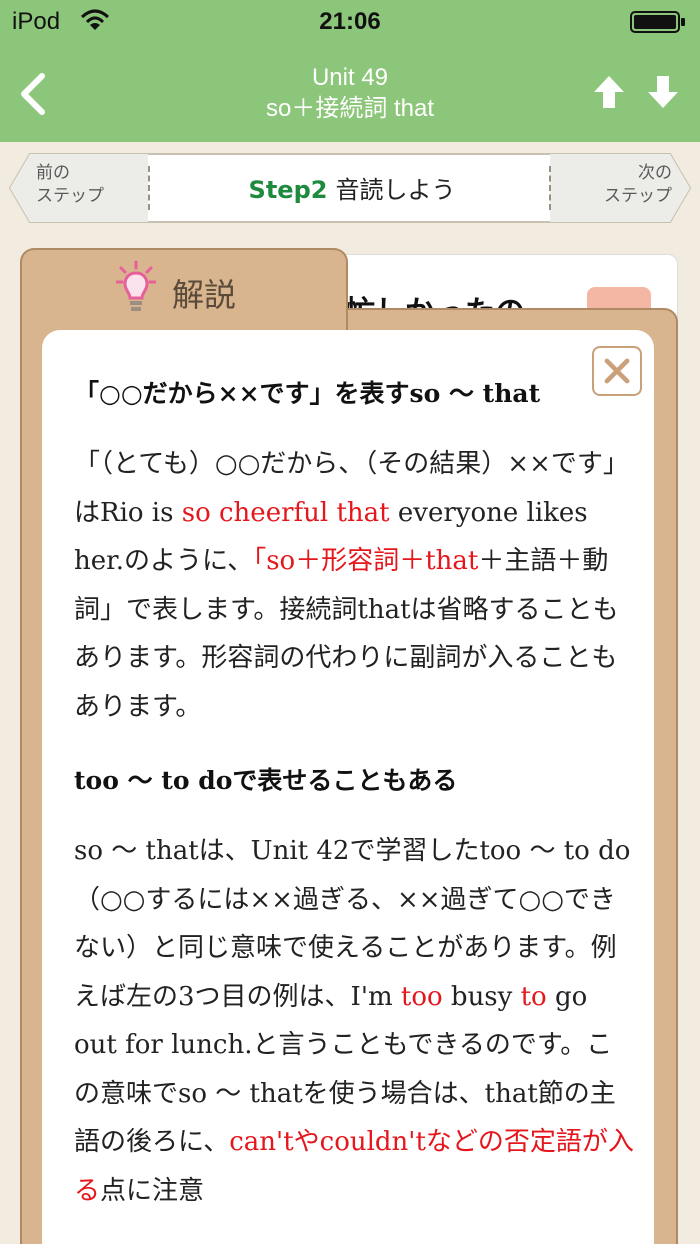  Describe the element at coordinates (533, 996) in the screenshot. I see `highlight-text: to` at that location.